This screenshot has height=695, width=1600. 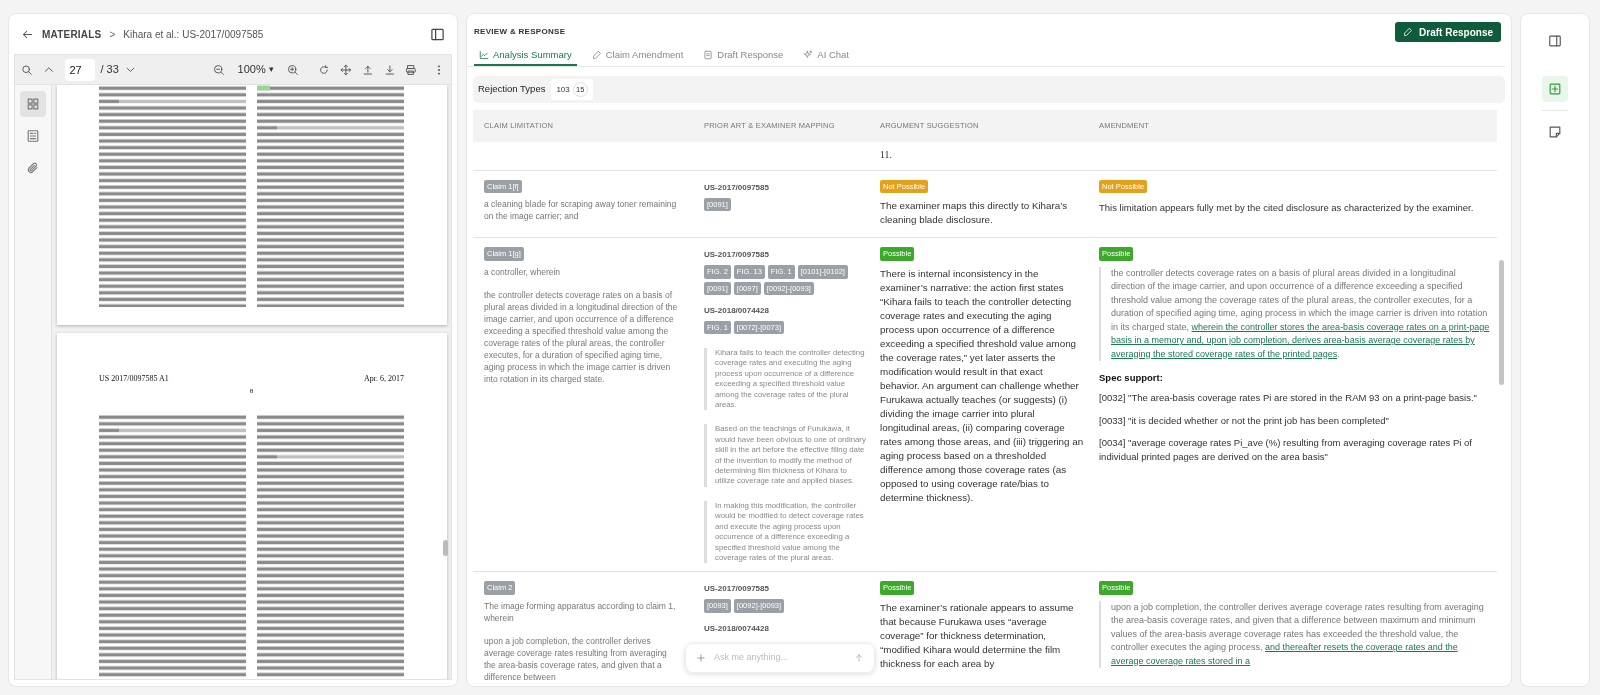 What do you see at coordinates (637, 56) in the screenshot?
I see `tab: Claim Amendment` at bounding box center [637, 56].